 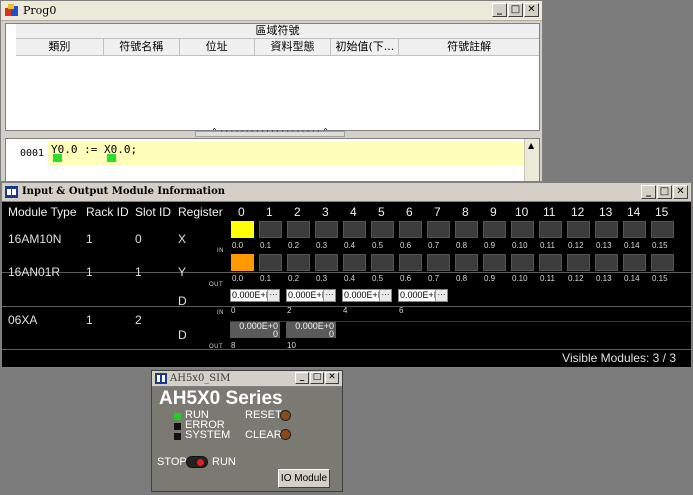 I want to click on clear-knob, so click(x=285, y=434).